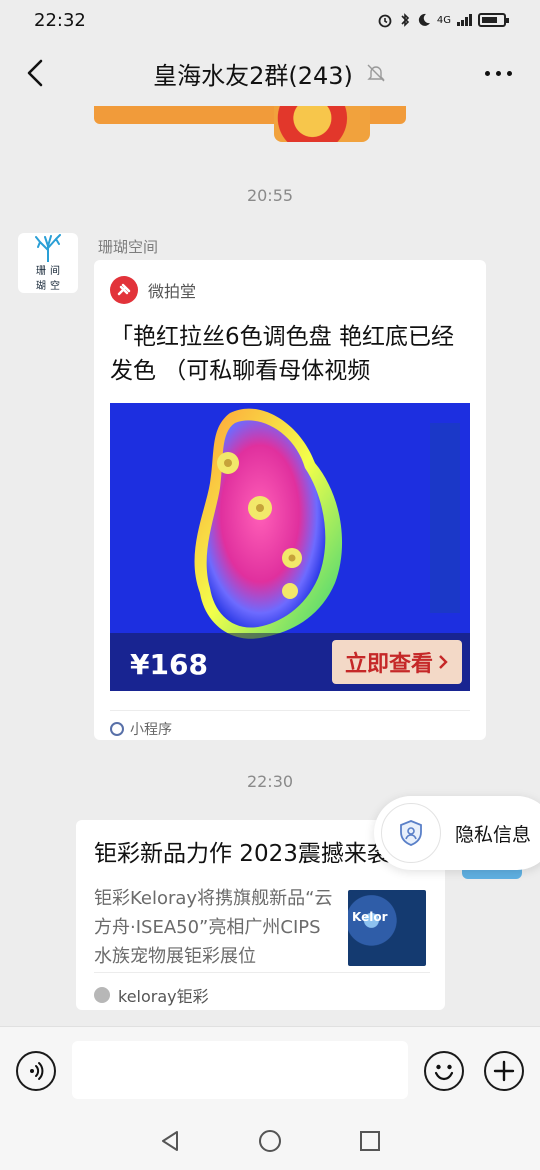 The width and height of the screenshot is (540, 1170). Describe the element at coordinates (124, 290) in the screenshot. I see `weipaitang-logo-icon` at that location.